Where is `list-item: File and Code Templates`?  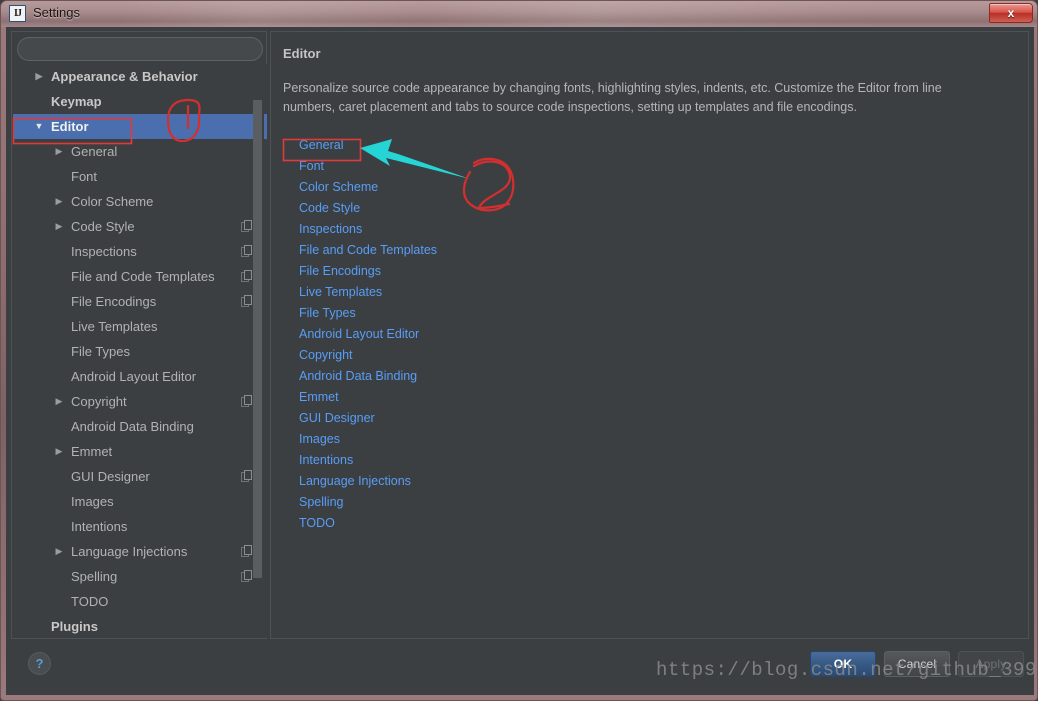
list-item: File and Code Templates is located at coordinates (655, 249).